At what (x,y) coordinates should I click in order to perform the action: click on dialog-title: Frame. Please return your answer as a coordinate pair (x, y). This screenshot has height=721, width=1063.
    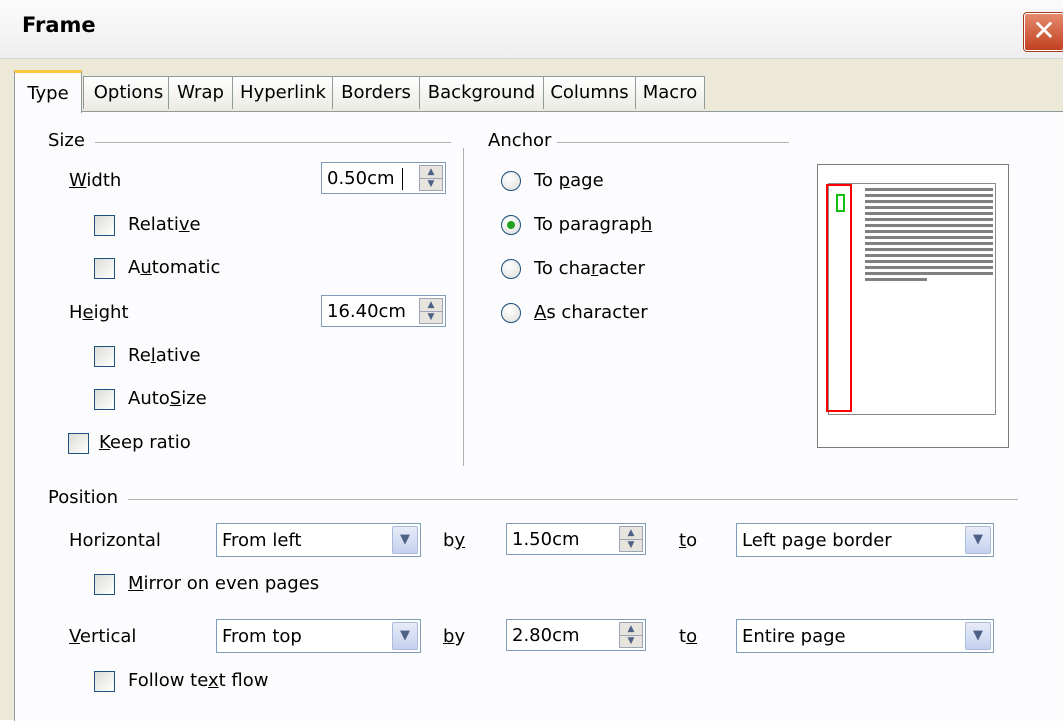
    Looking at the image, I should click on (59, 25).